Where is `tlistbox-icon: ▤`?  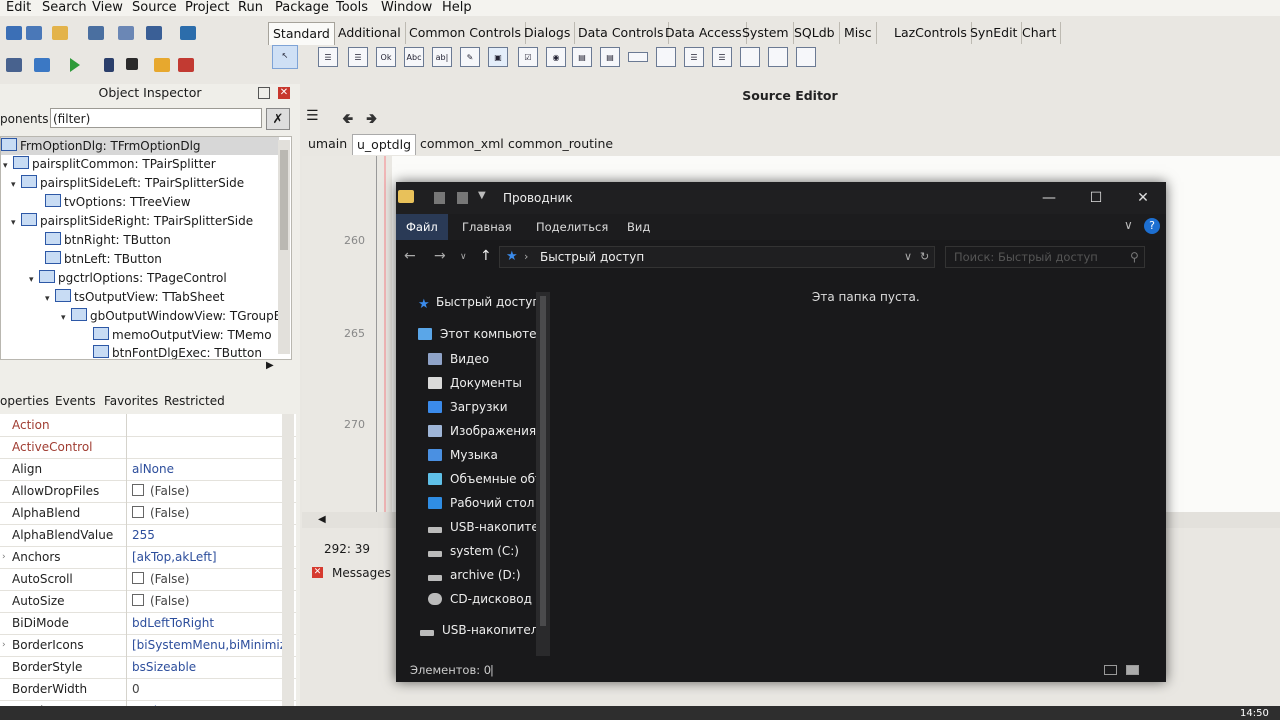
tlistbox-icon: ▤ is located at coordinates (582, 57).